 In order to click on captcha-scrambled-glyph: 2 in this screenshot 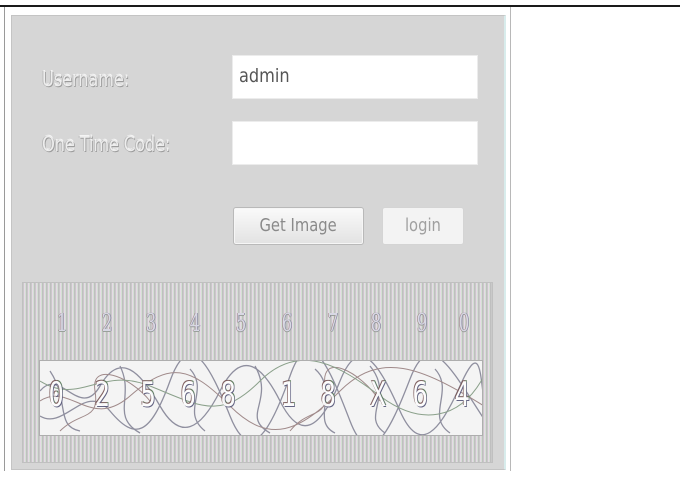, I will do `click(102, 395)`.